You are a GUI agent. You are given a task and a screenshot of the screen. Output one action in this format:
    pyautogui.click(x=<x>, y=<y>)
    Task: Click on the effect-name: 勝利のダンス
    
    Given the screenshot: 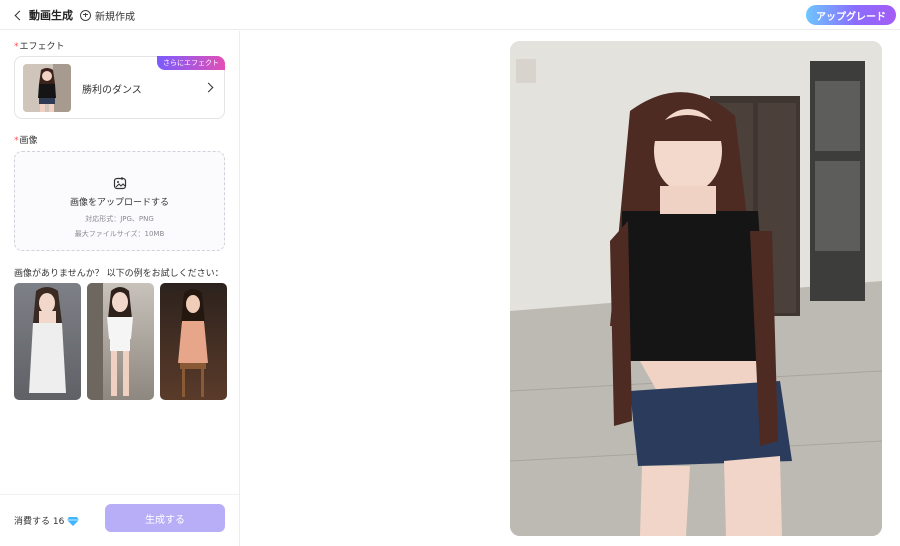 What is the action you would take?
    pyautogui.click(x=112, y=90)
    